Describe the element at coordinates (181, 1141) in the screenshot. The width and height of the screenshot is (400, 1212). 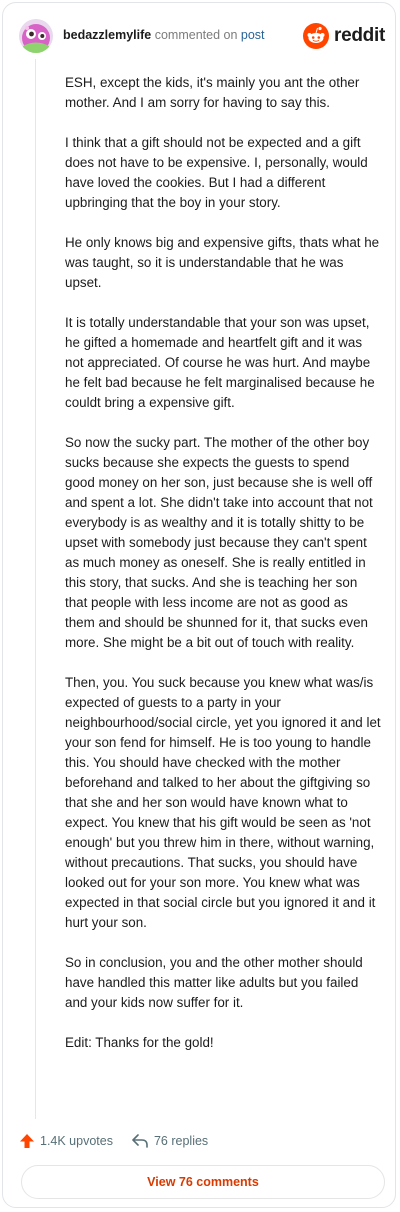
I see `reply-count: 76 replies` at that location.